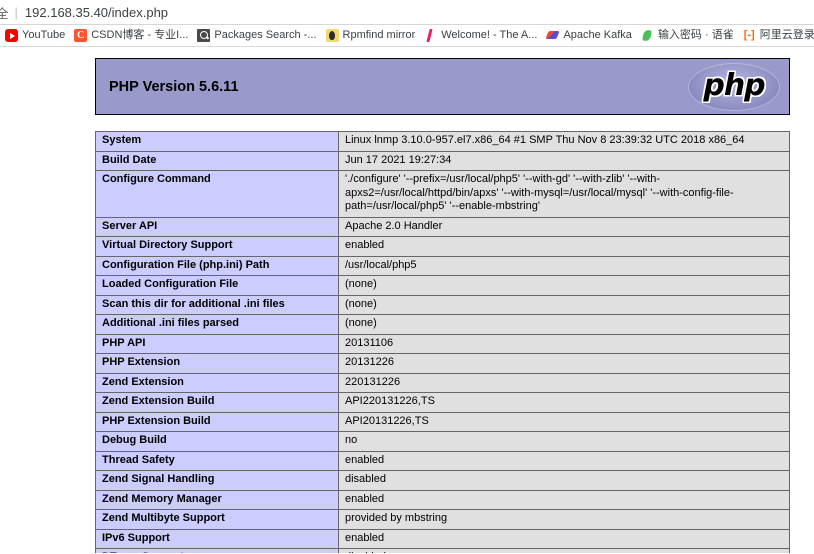 The image size is (814, 554). What do you see at coordinates (564, 382) in the screenshot?
I see `table-cell-value: 220131226` at bounding box center [564, 382].